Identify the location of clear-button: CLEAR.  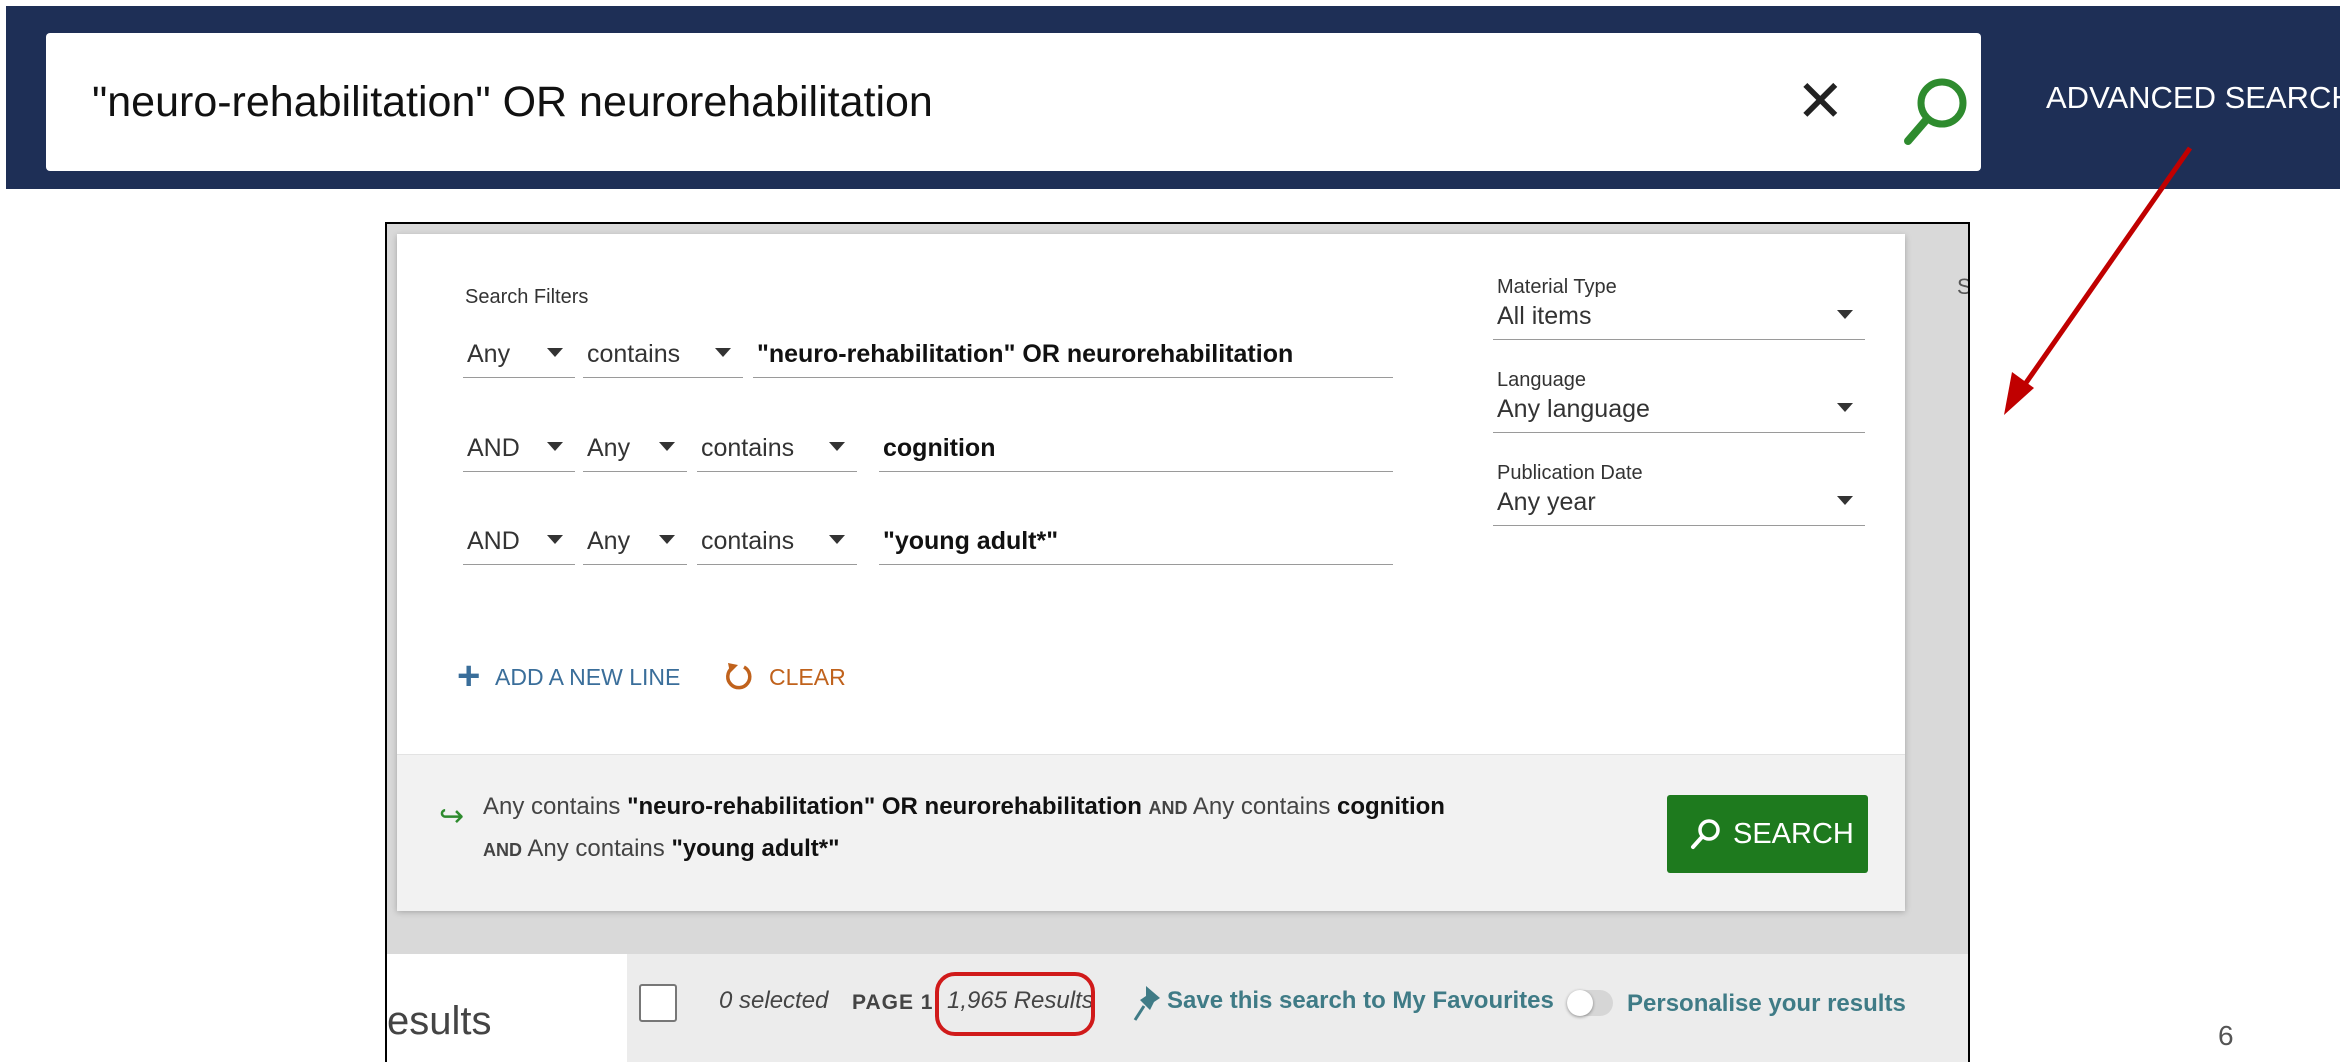
(807, 677).